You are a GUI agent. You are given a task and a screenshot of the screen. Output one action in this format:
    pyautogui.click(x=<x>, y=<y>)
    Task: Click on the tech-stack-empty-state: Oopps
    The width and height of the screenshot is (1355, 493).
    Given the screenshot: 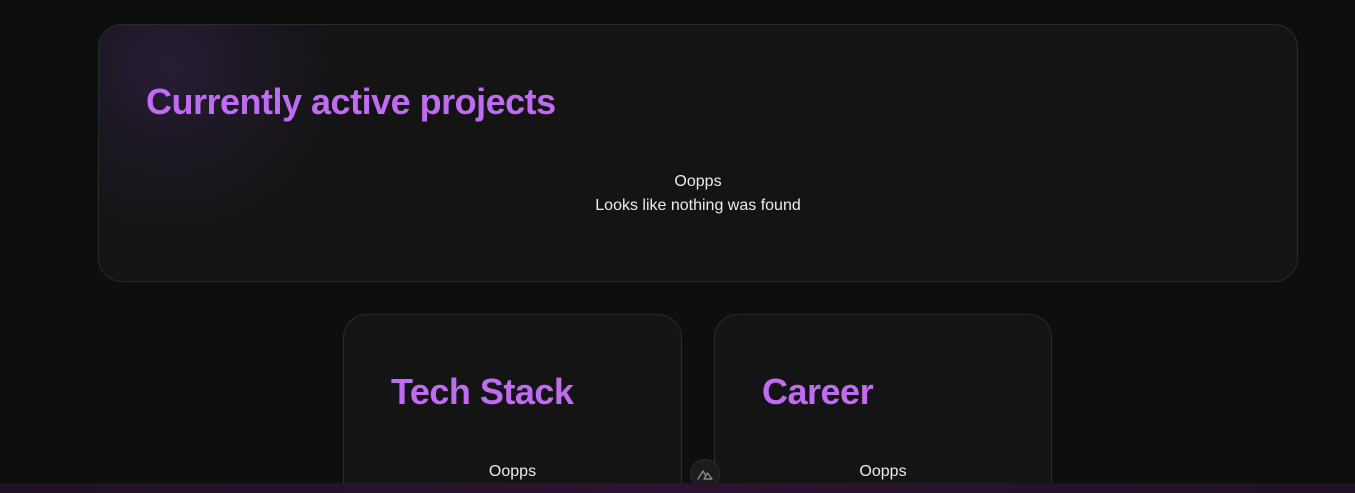 What is the action you would take?
    pyautogui.click(x=512, y=472)
    